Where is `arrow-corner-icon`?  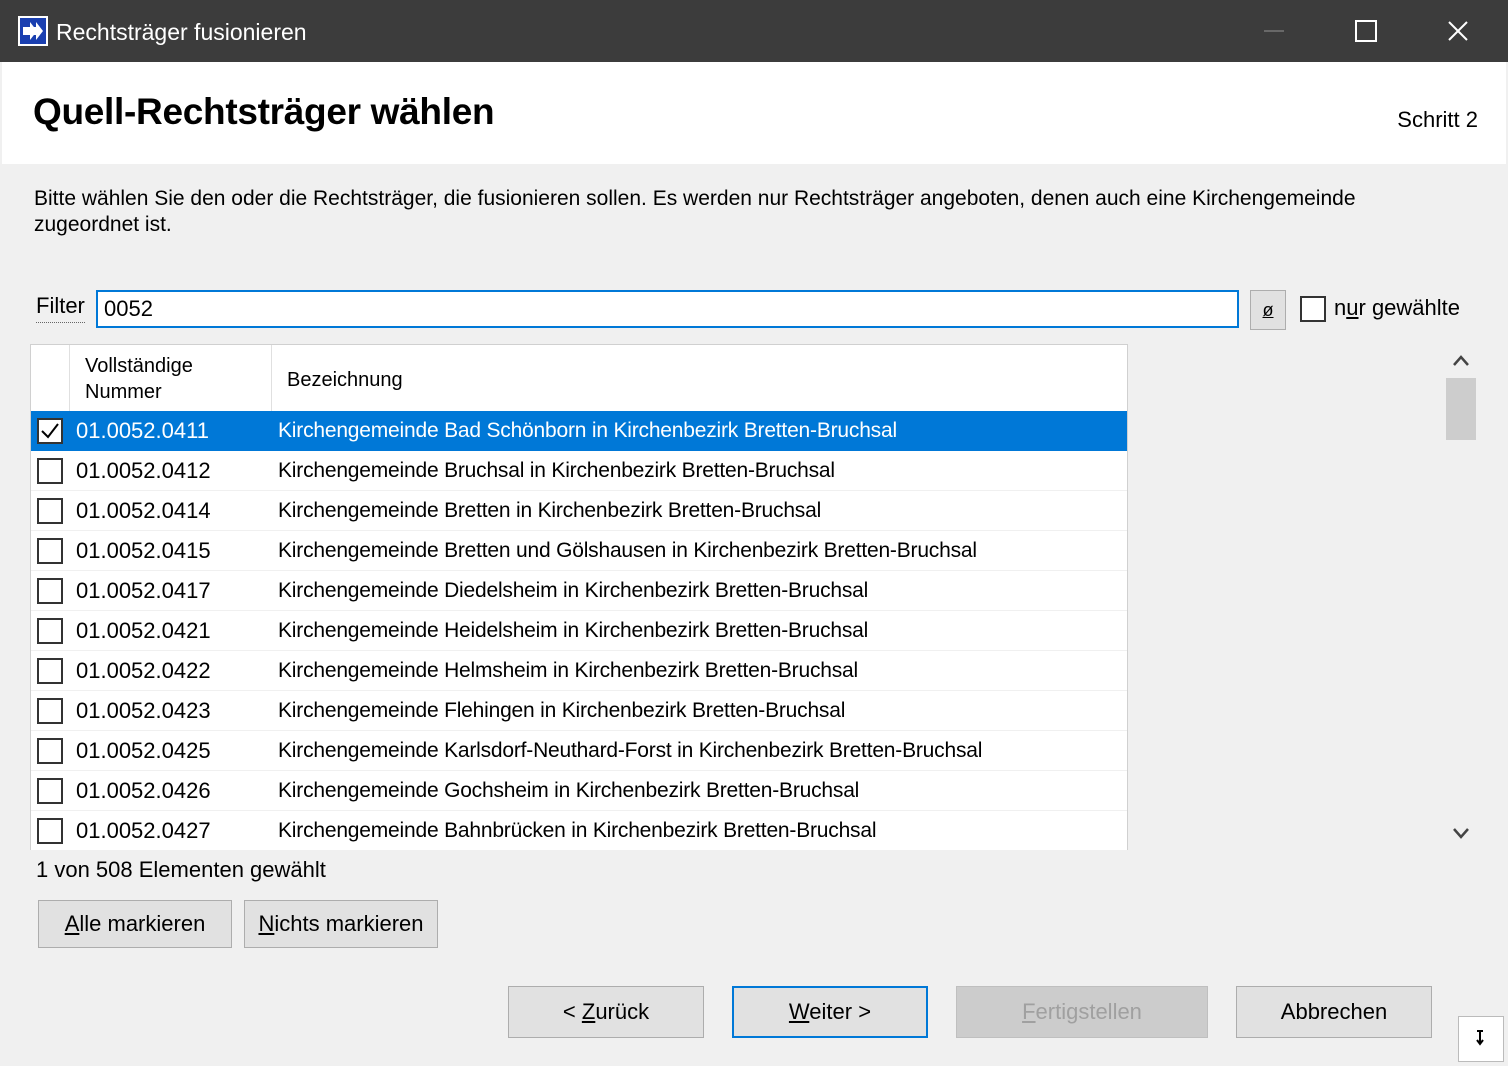 arrow-corner-icon is located at coordinates (1480, 1038).